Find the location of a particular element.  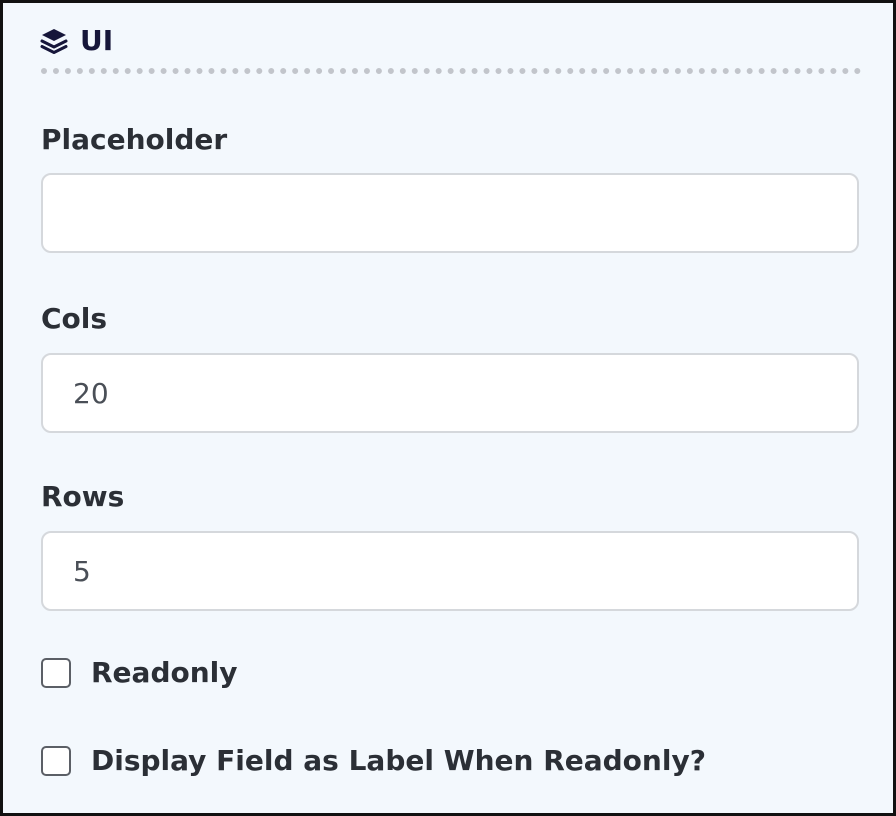

display-as-label-label: Display Field as Label When Readonly? is located at coordinates (398, 760).